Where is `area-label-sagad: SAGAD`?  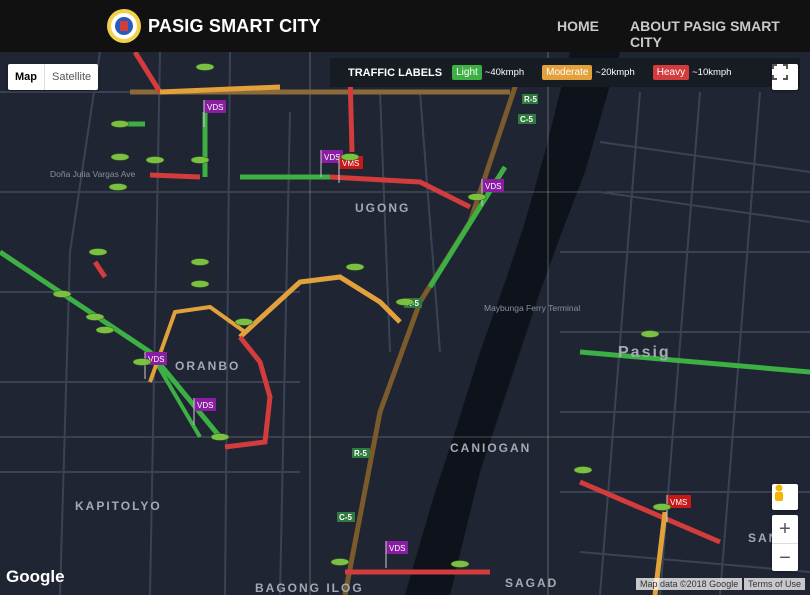 area-label-sagad: SAGAD is located at coordinates (531, 583).